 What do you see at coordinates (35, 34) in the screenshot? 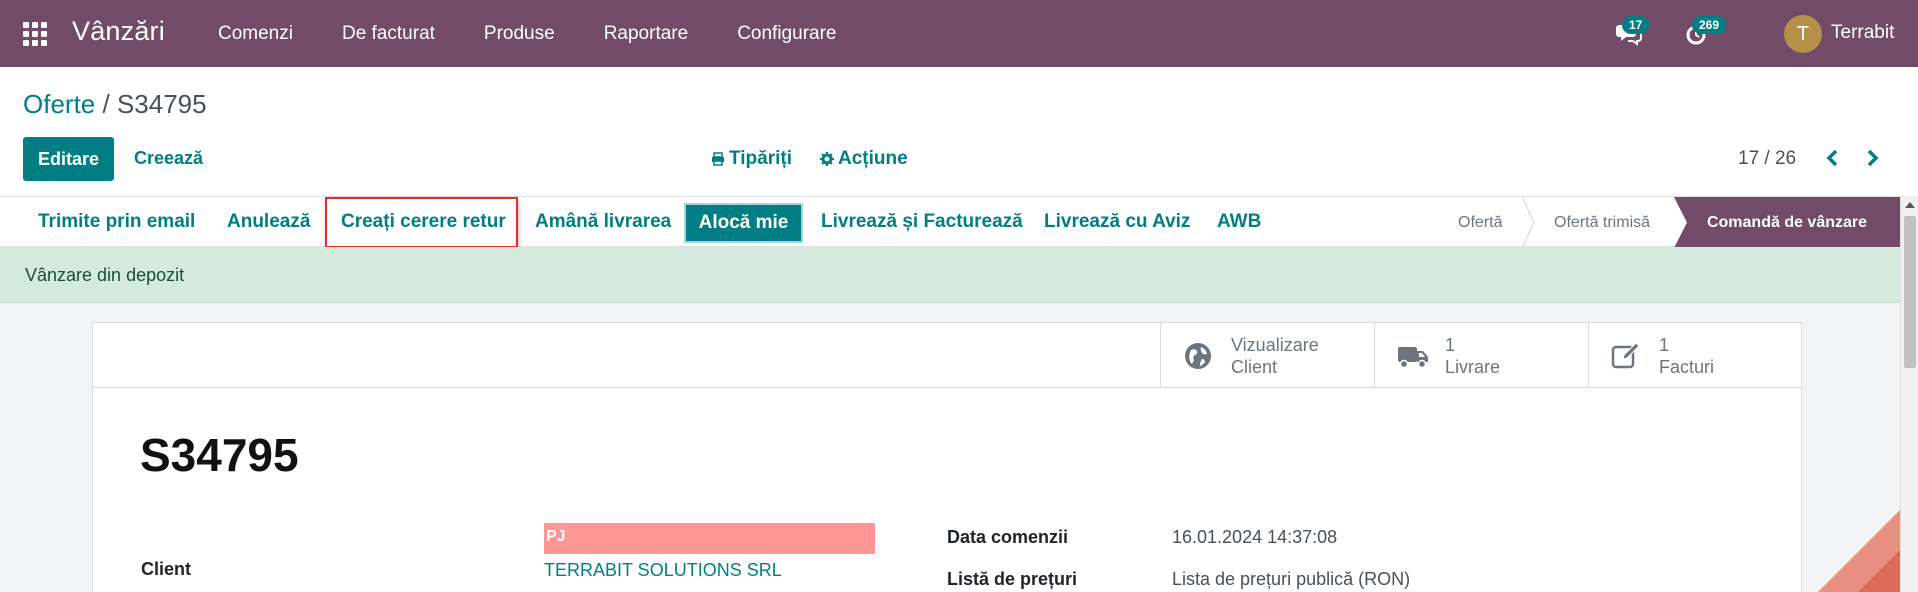
I see `apps-menu-icon` at bounding box center [35, 34].